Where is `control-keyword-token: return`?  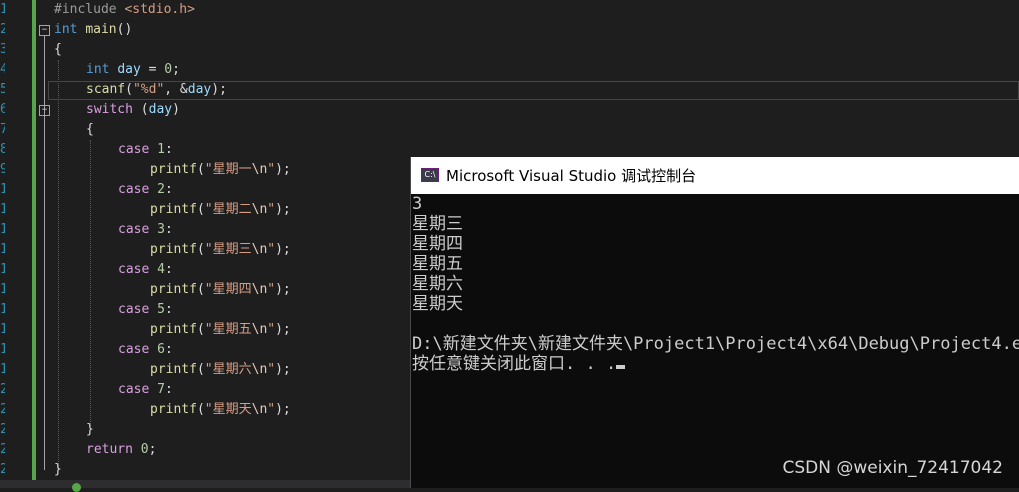 control-keyword-token: return is located at coordinates (109, 449).